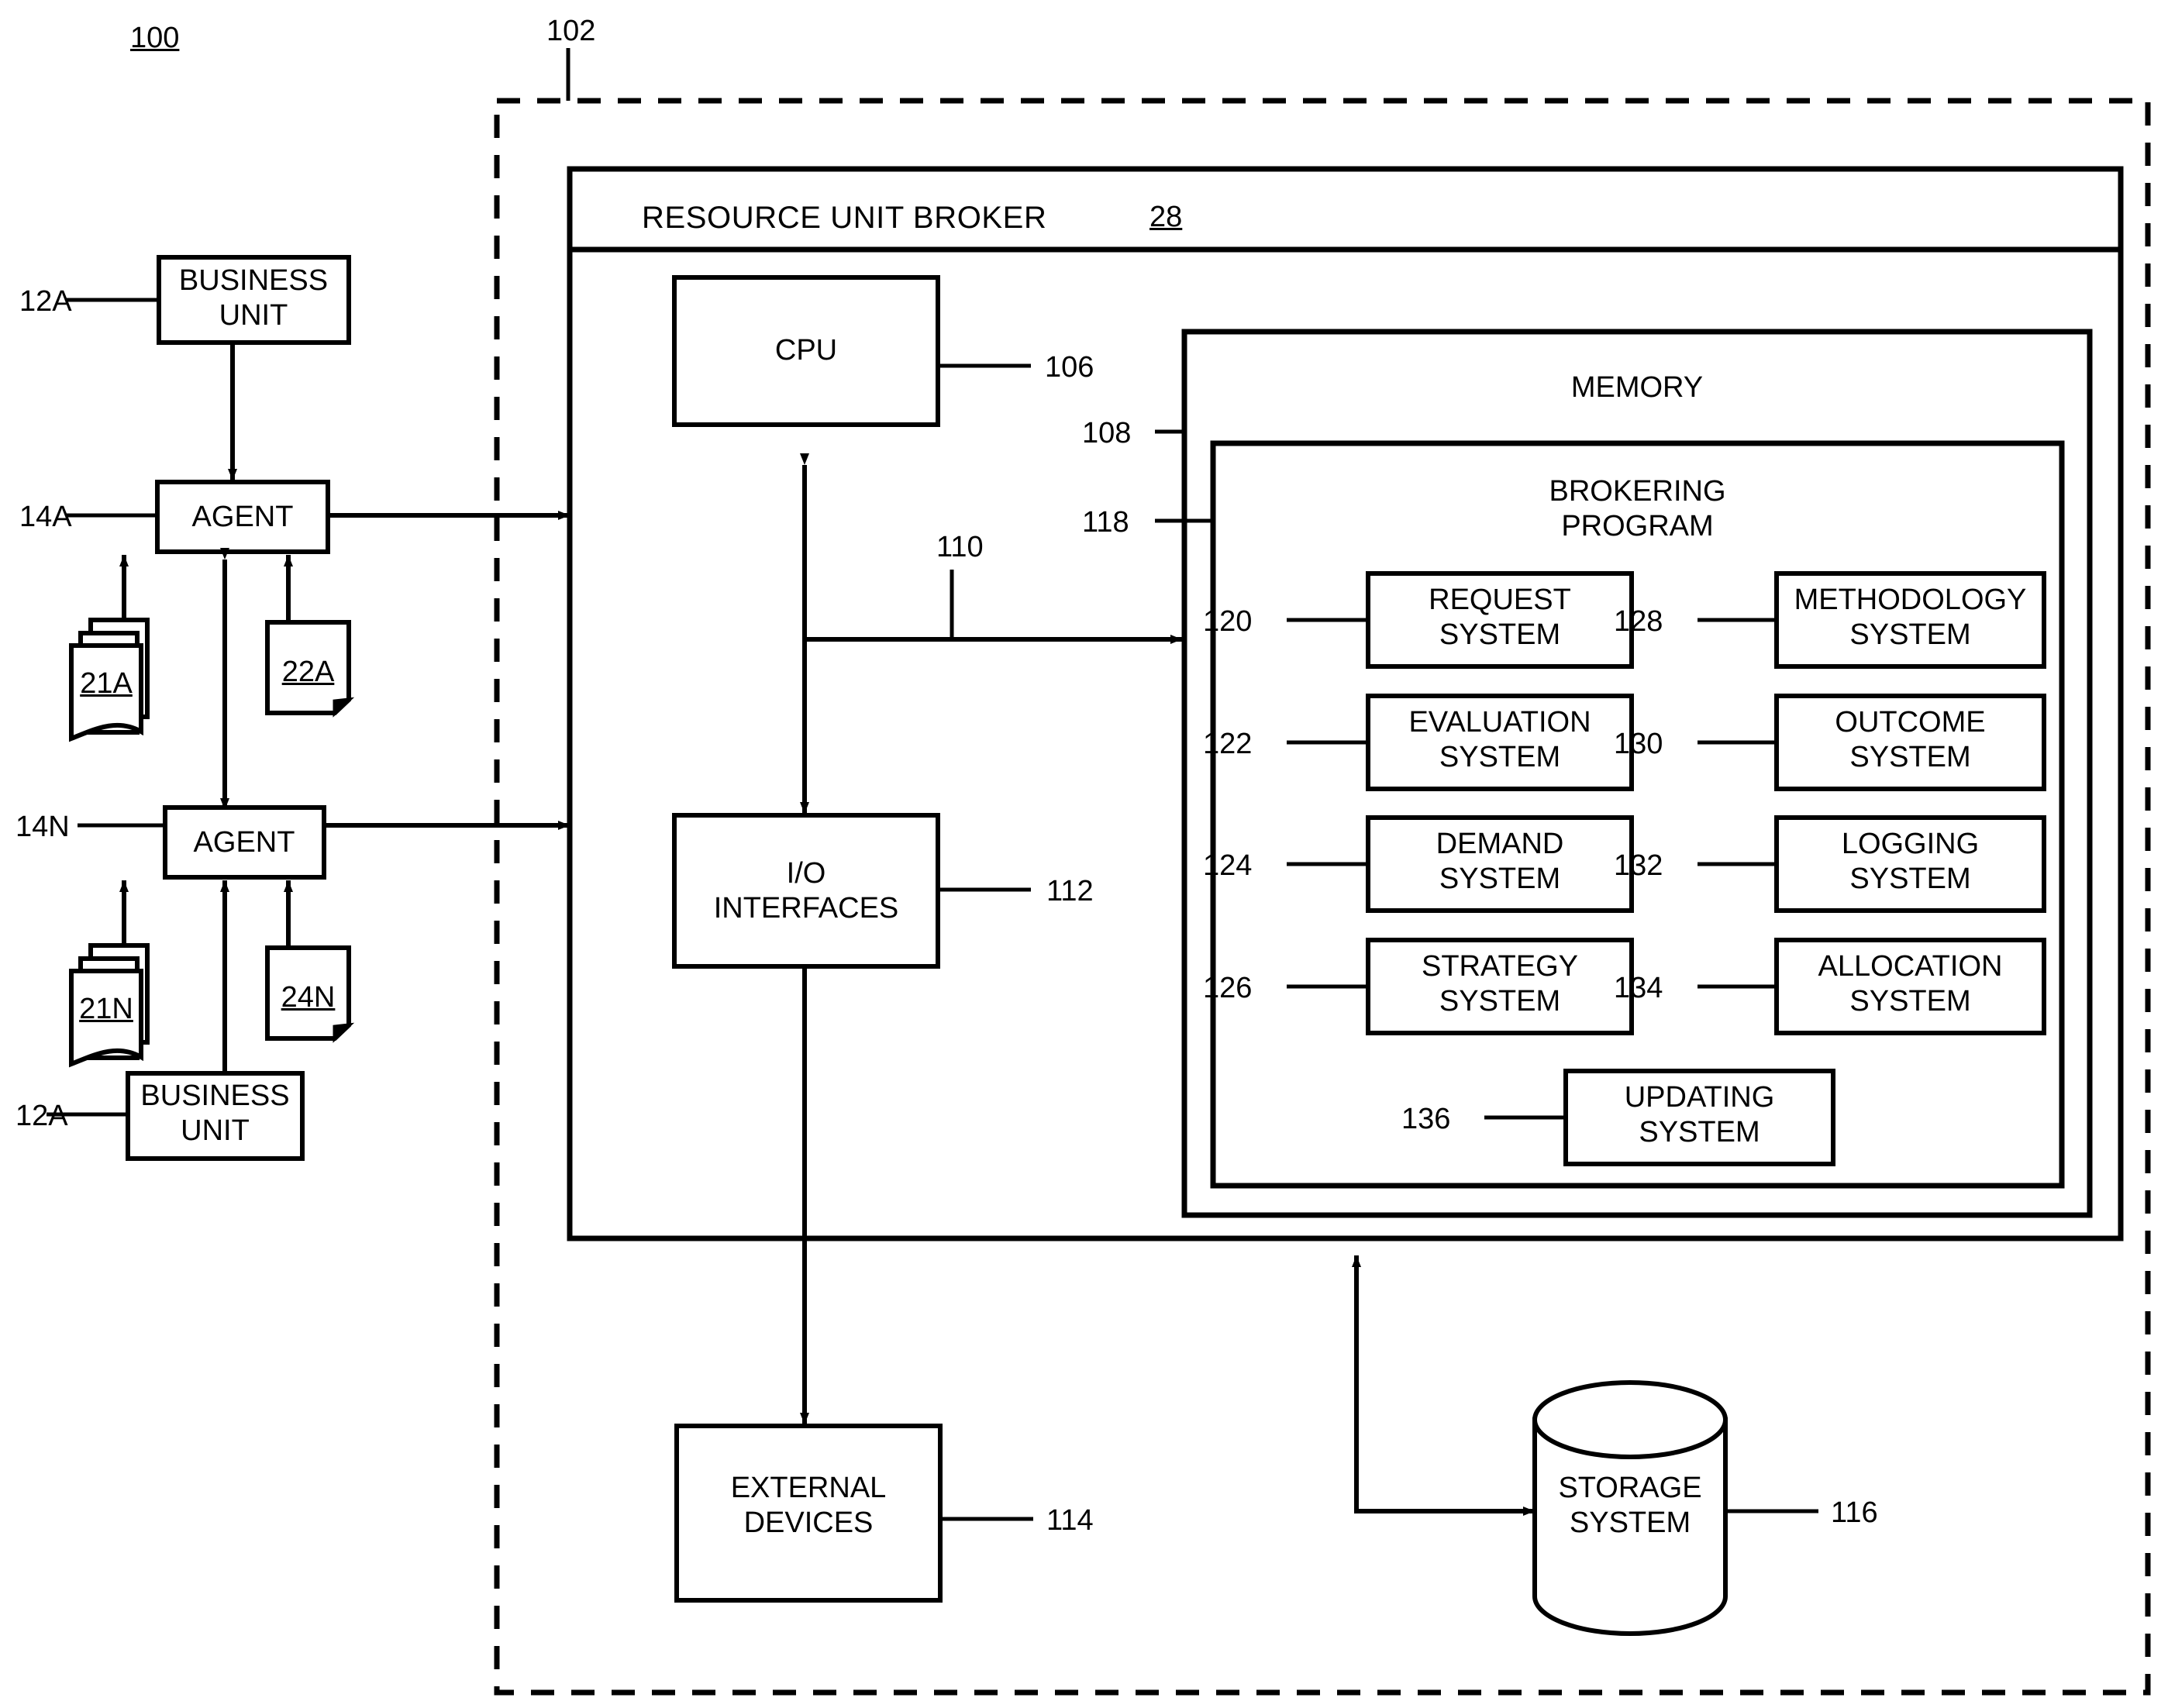  What do you see at coordinates (215, 1114) in the screenshot?
I see `business-unit-bottom-label: BUSINESS UNIT` at bounding box center [215, 1114].